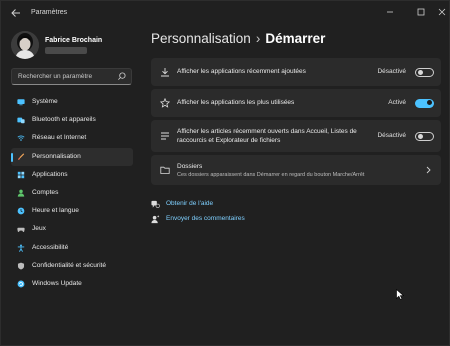 Image resolution: width=450 pixels, height=346 pixels. Describe the element at coordinates (165, 103) in the screenshot. I see `star-icon` at that location.